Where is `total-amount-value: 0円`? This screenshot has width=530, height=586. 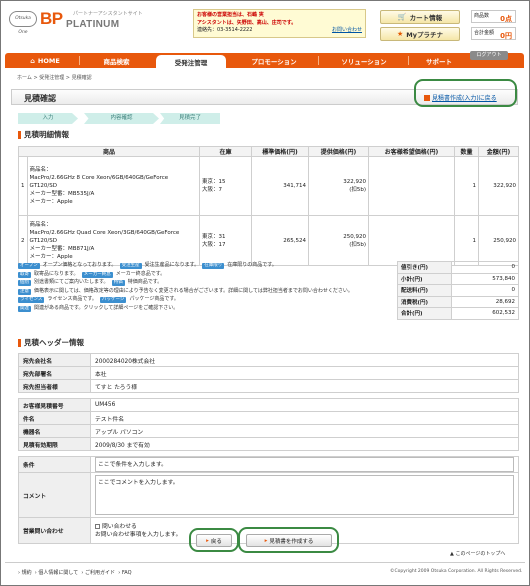
total-amount-value: 0円 is located at coordinates (506, 36).